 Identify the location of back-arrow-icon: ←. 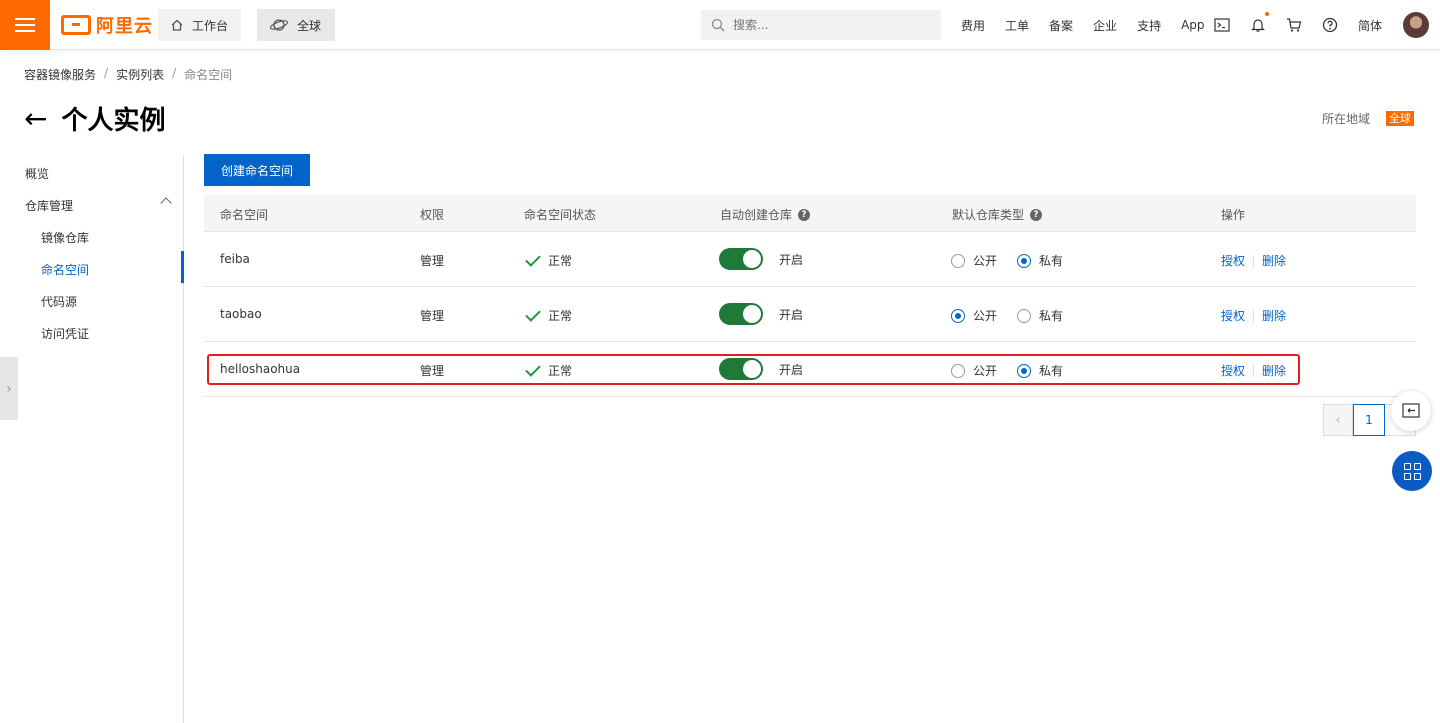
(35, 118).